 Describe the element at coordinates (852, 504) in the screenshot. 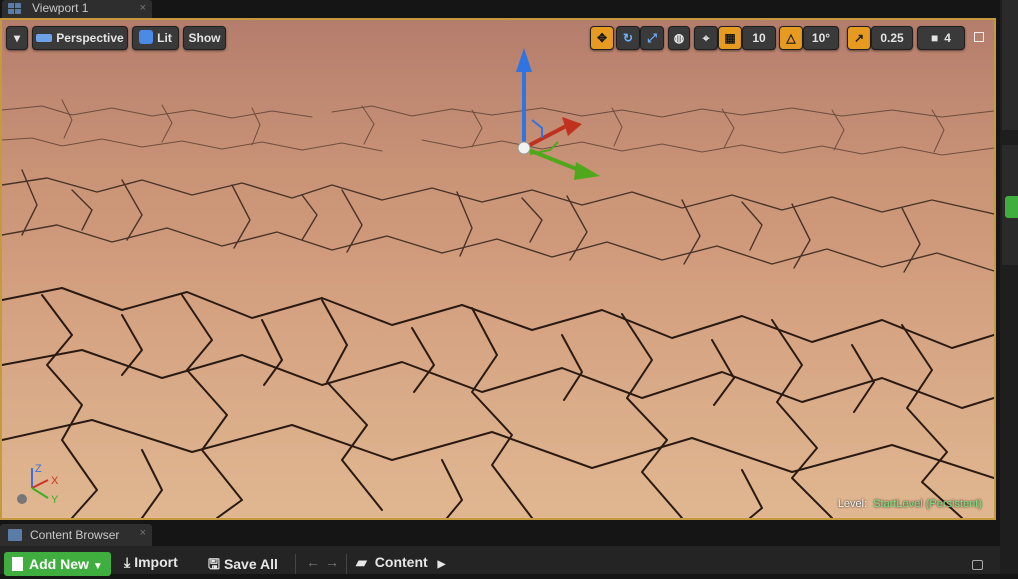

I see `level-prefix: Level:` at that location.